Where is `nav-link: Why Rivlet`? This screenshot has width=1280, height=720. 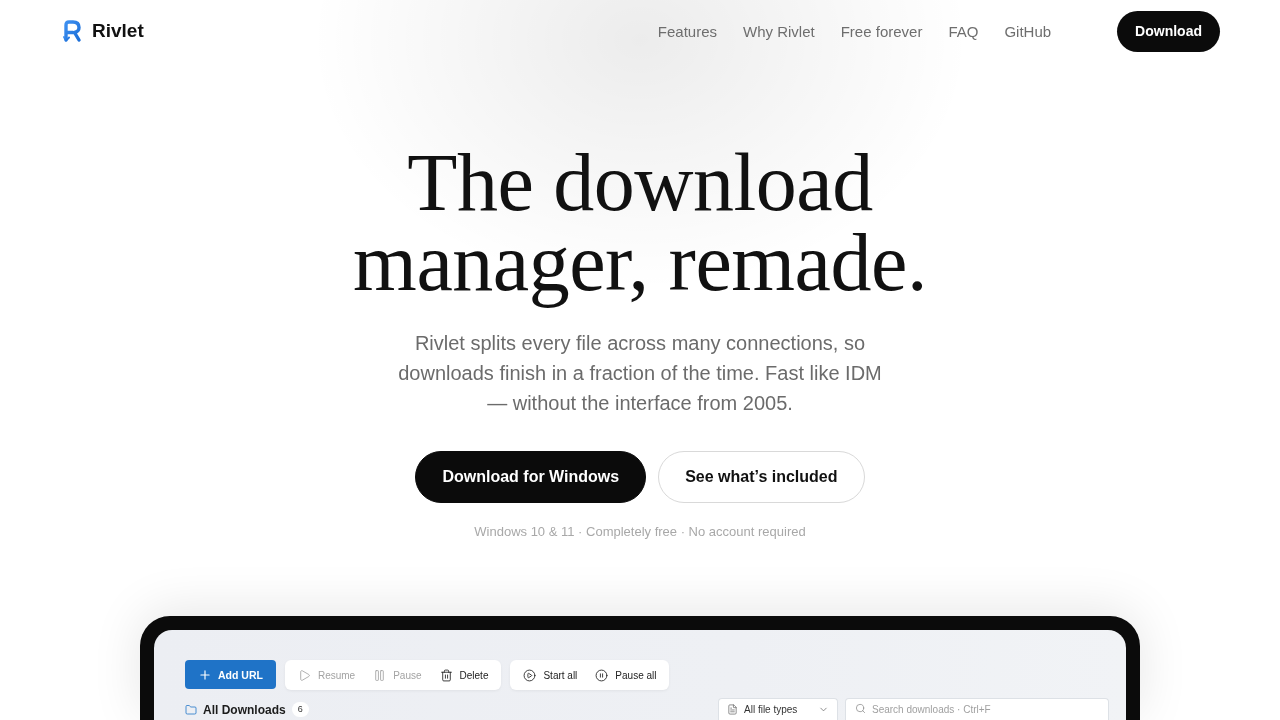 nav-link: Why Rivlet is located at coordinates (779, 31).